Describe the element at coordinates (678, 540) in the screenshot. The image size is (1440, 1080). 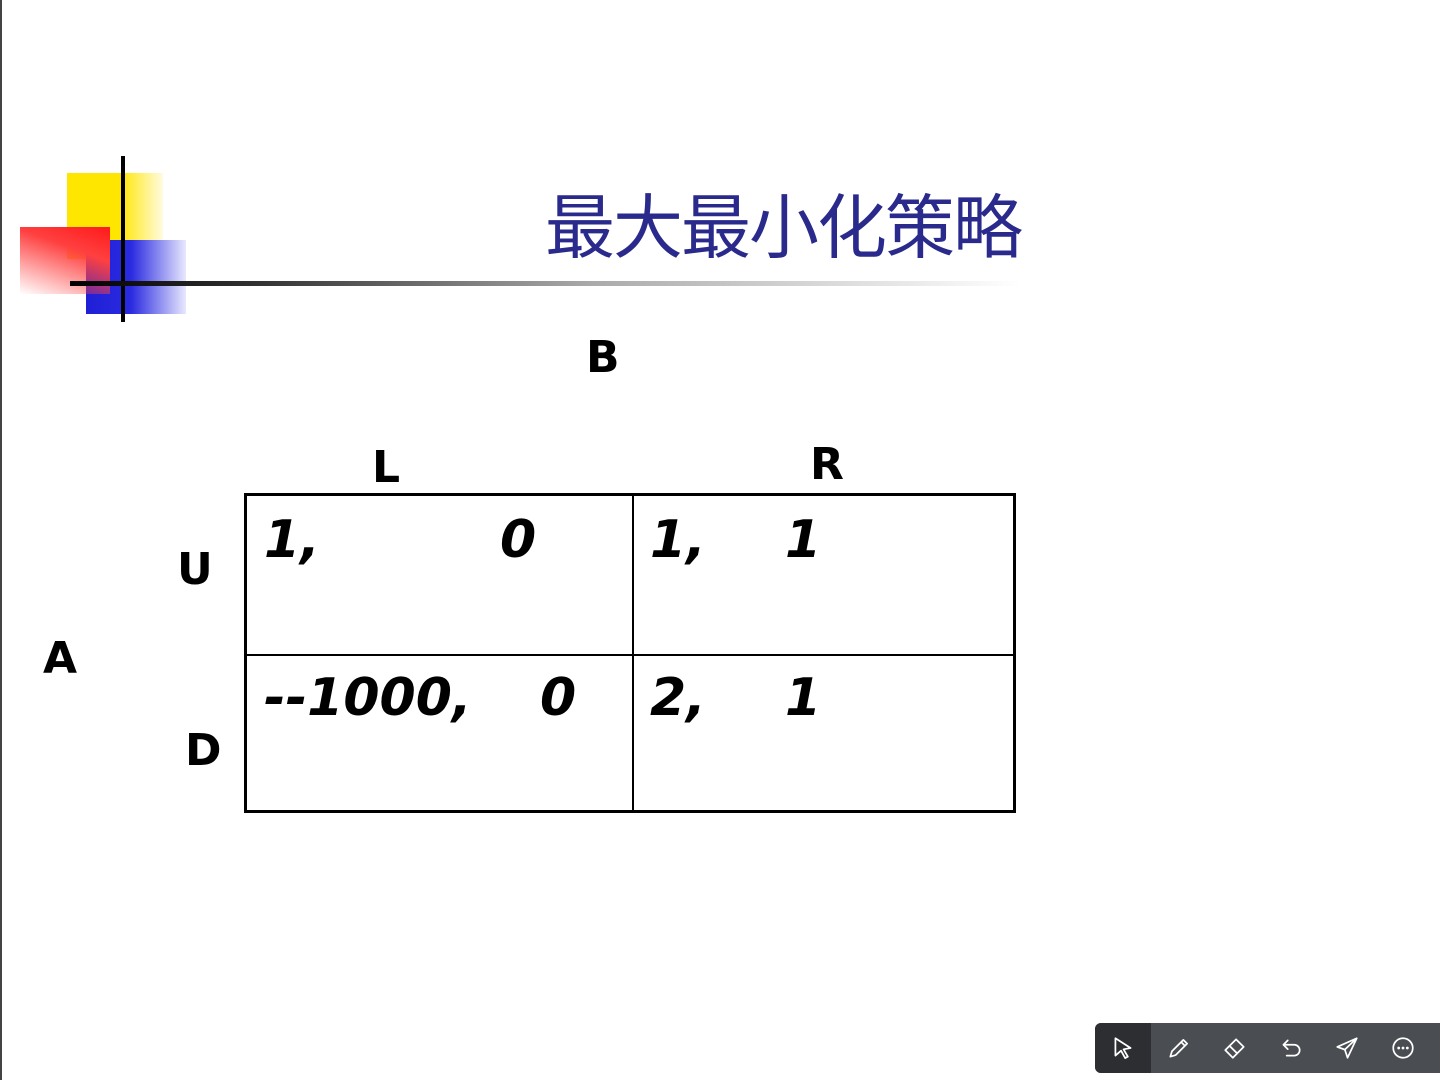
I see `cell-ur-payoff-a: 1,` at that location.